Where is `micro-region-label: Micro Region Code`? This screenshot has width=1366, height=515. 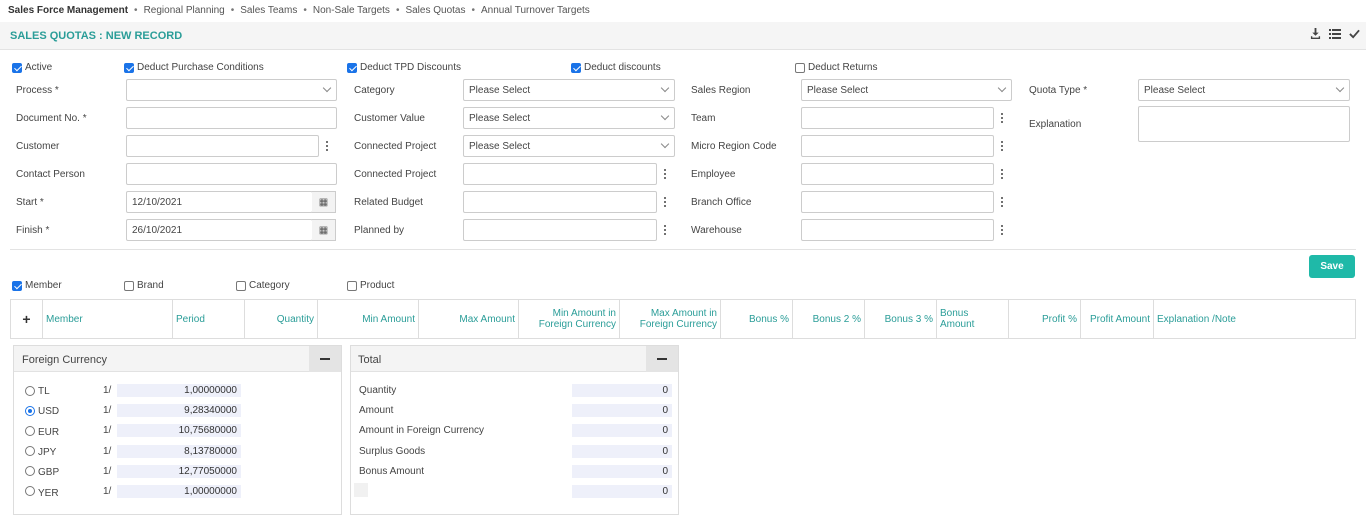
micro-region-label: Micro Region Code is located at coordinates (734, 146).